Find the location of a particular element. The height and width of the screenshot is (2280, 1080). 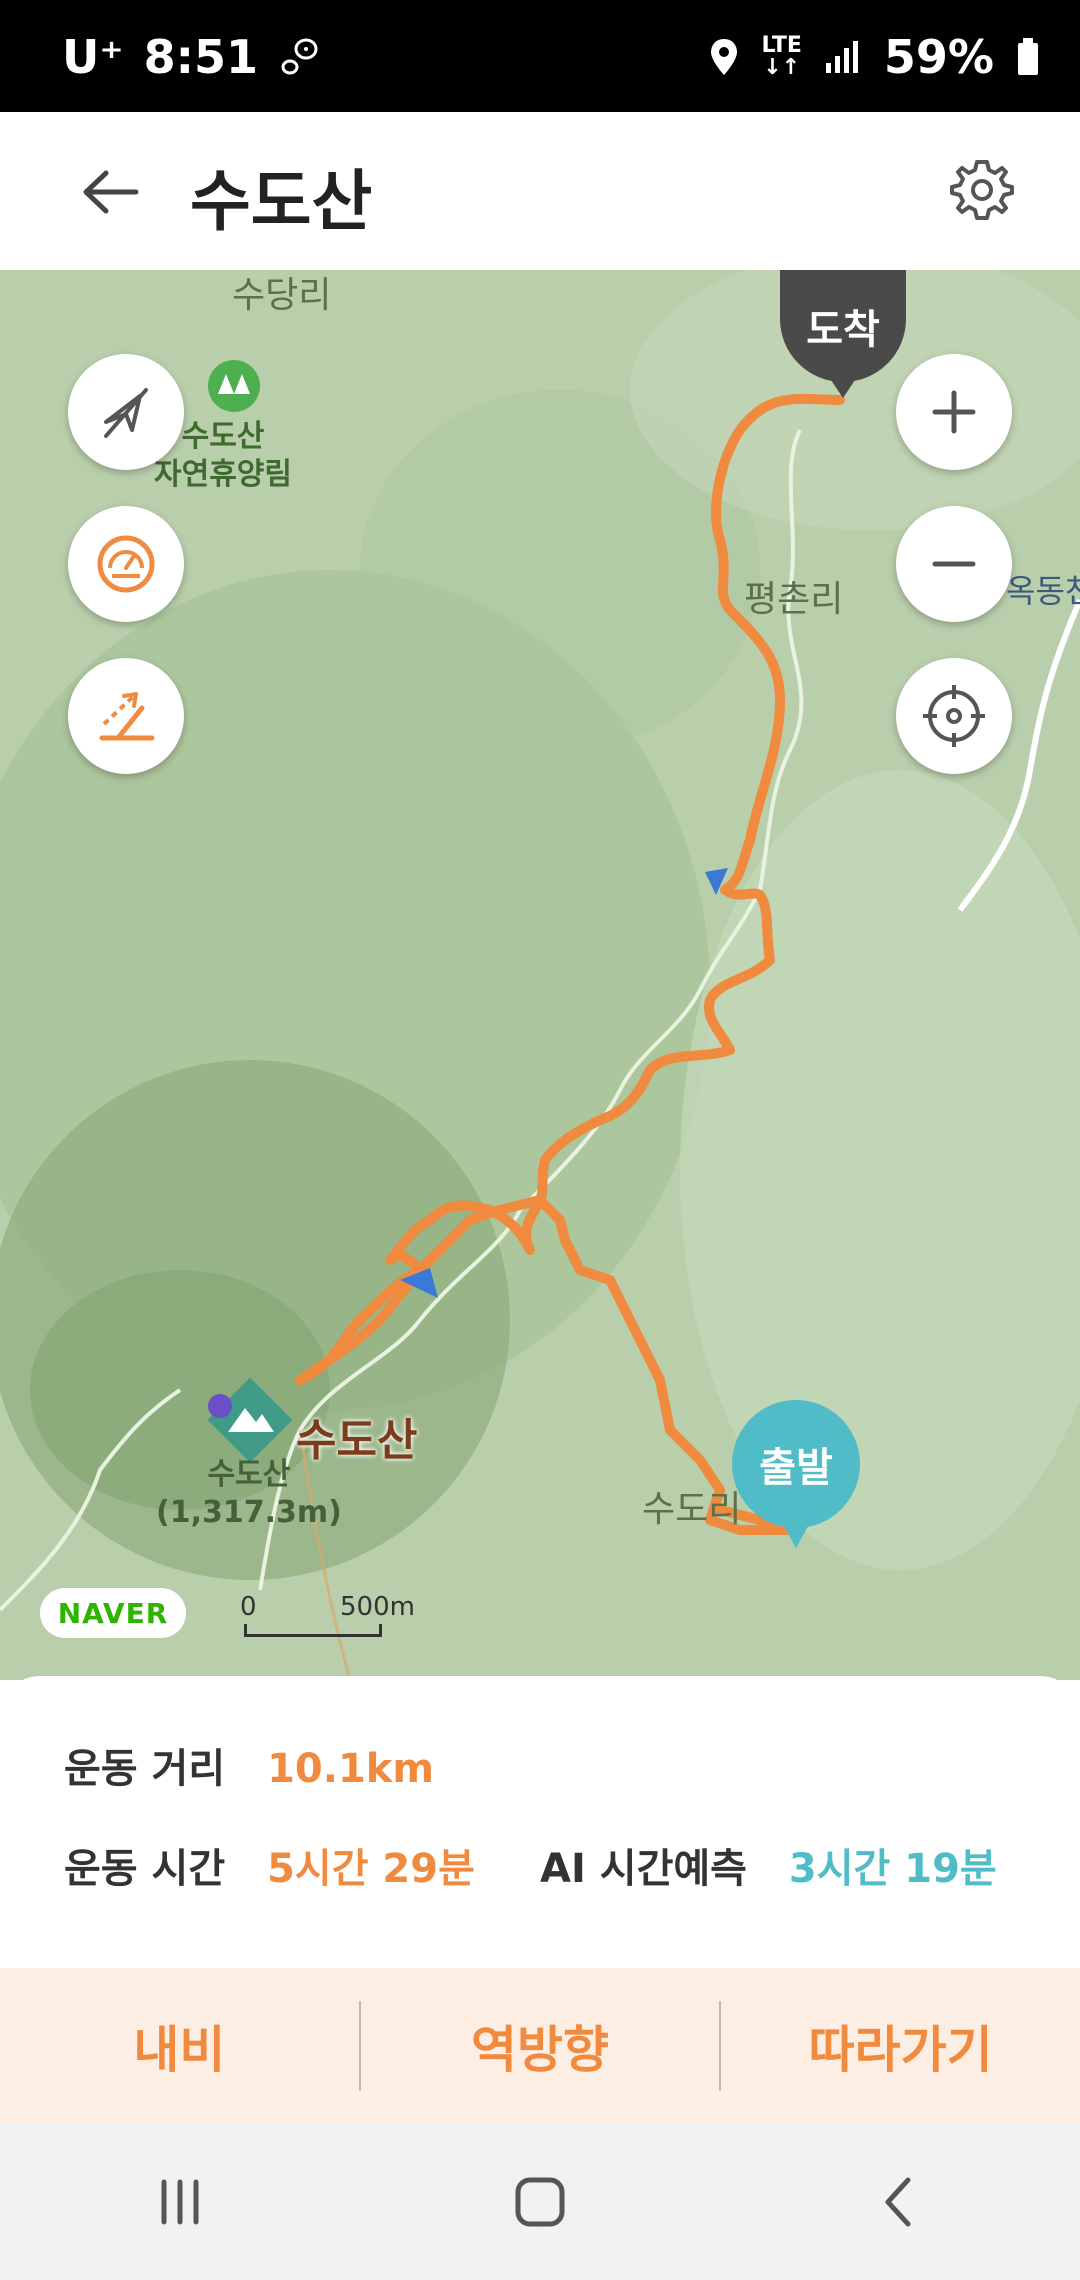

slope-button is located at coordinates (126, 716).